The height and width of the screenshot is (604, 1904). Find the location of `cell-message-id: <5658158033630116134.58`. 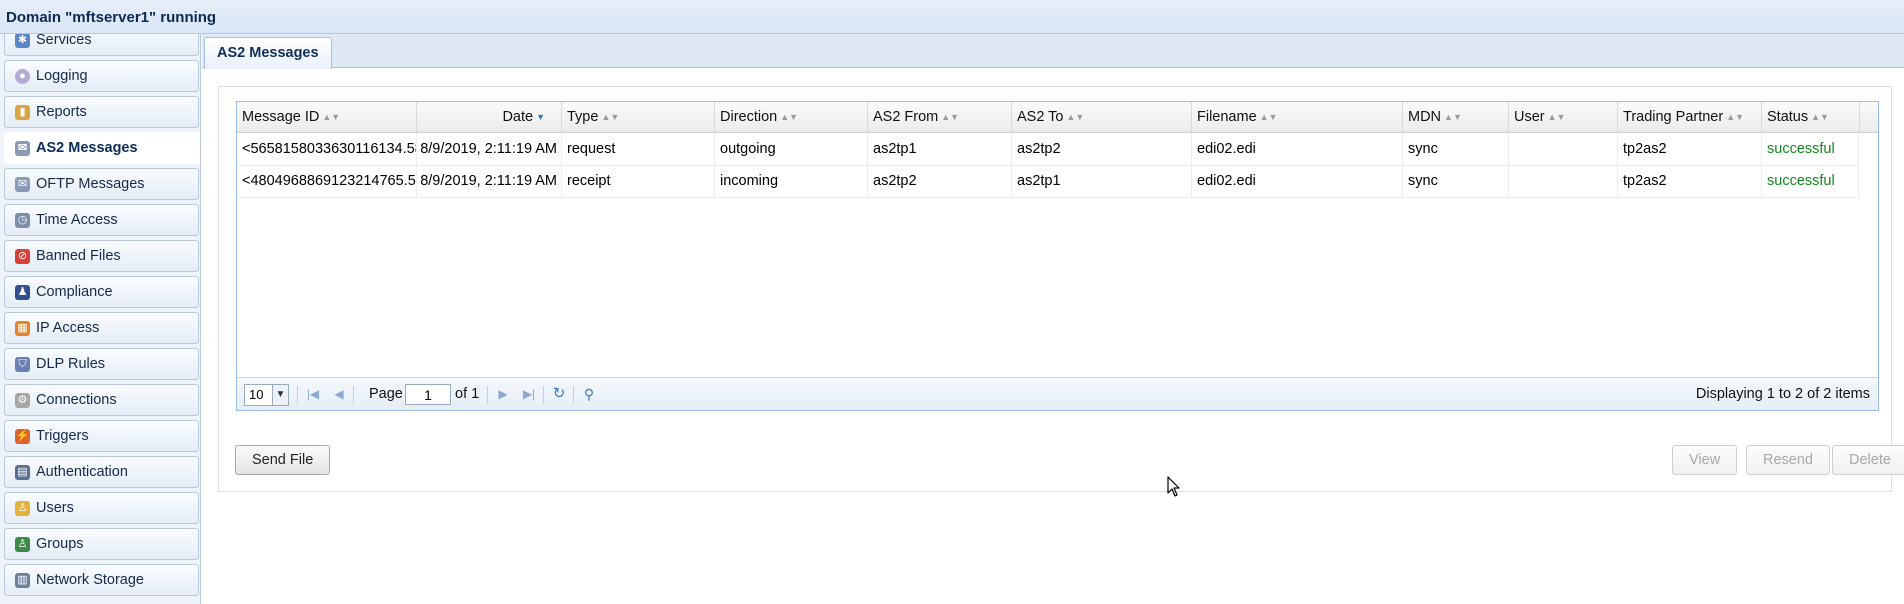

cell-message-id: <5658158033630116134.58 is located at coordinates (327, 149).